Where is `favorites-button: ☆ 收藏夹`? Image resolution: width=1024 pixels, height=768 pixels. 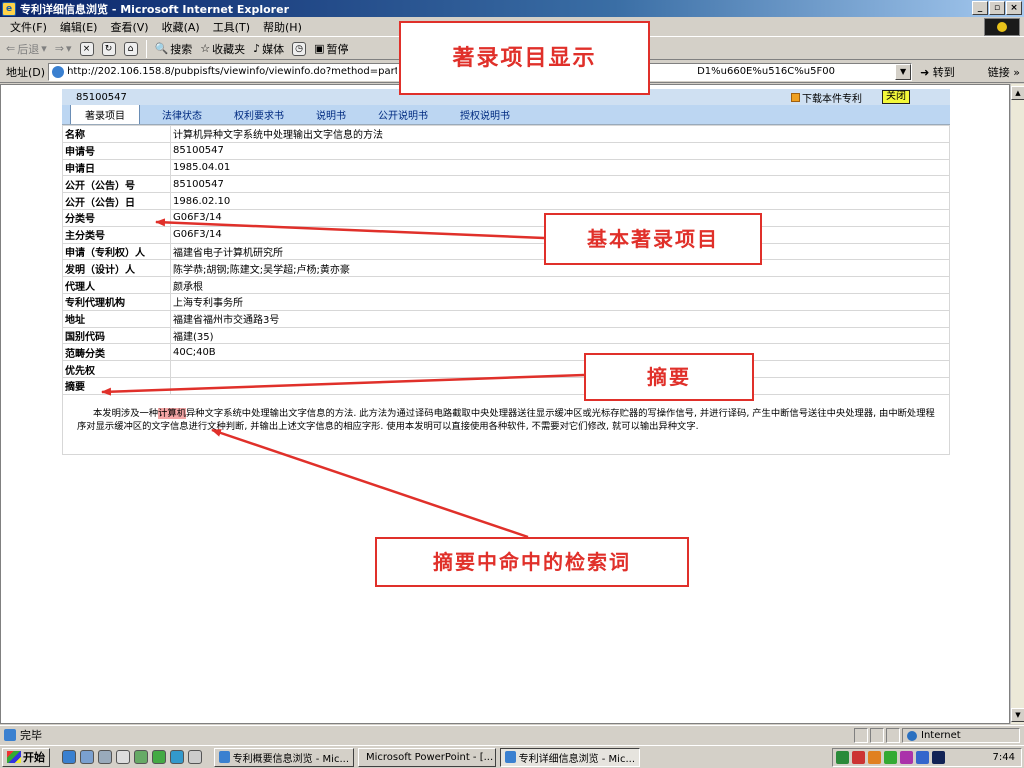
favorites-button: ☆ 收藏夹 is located at coordinates (222, 49).